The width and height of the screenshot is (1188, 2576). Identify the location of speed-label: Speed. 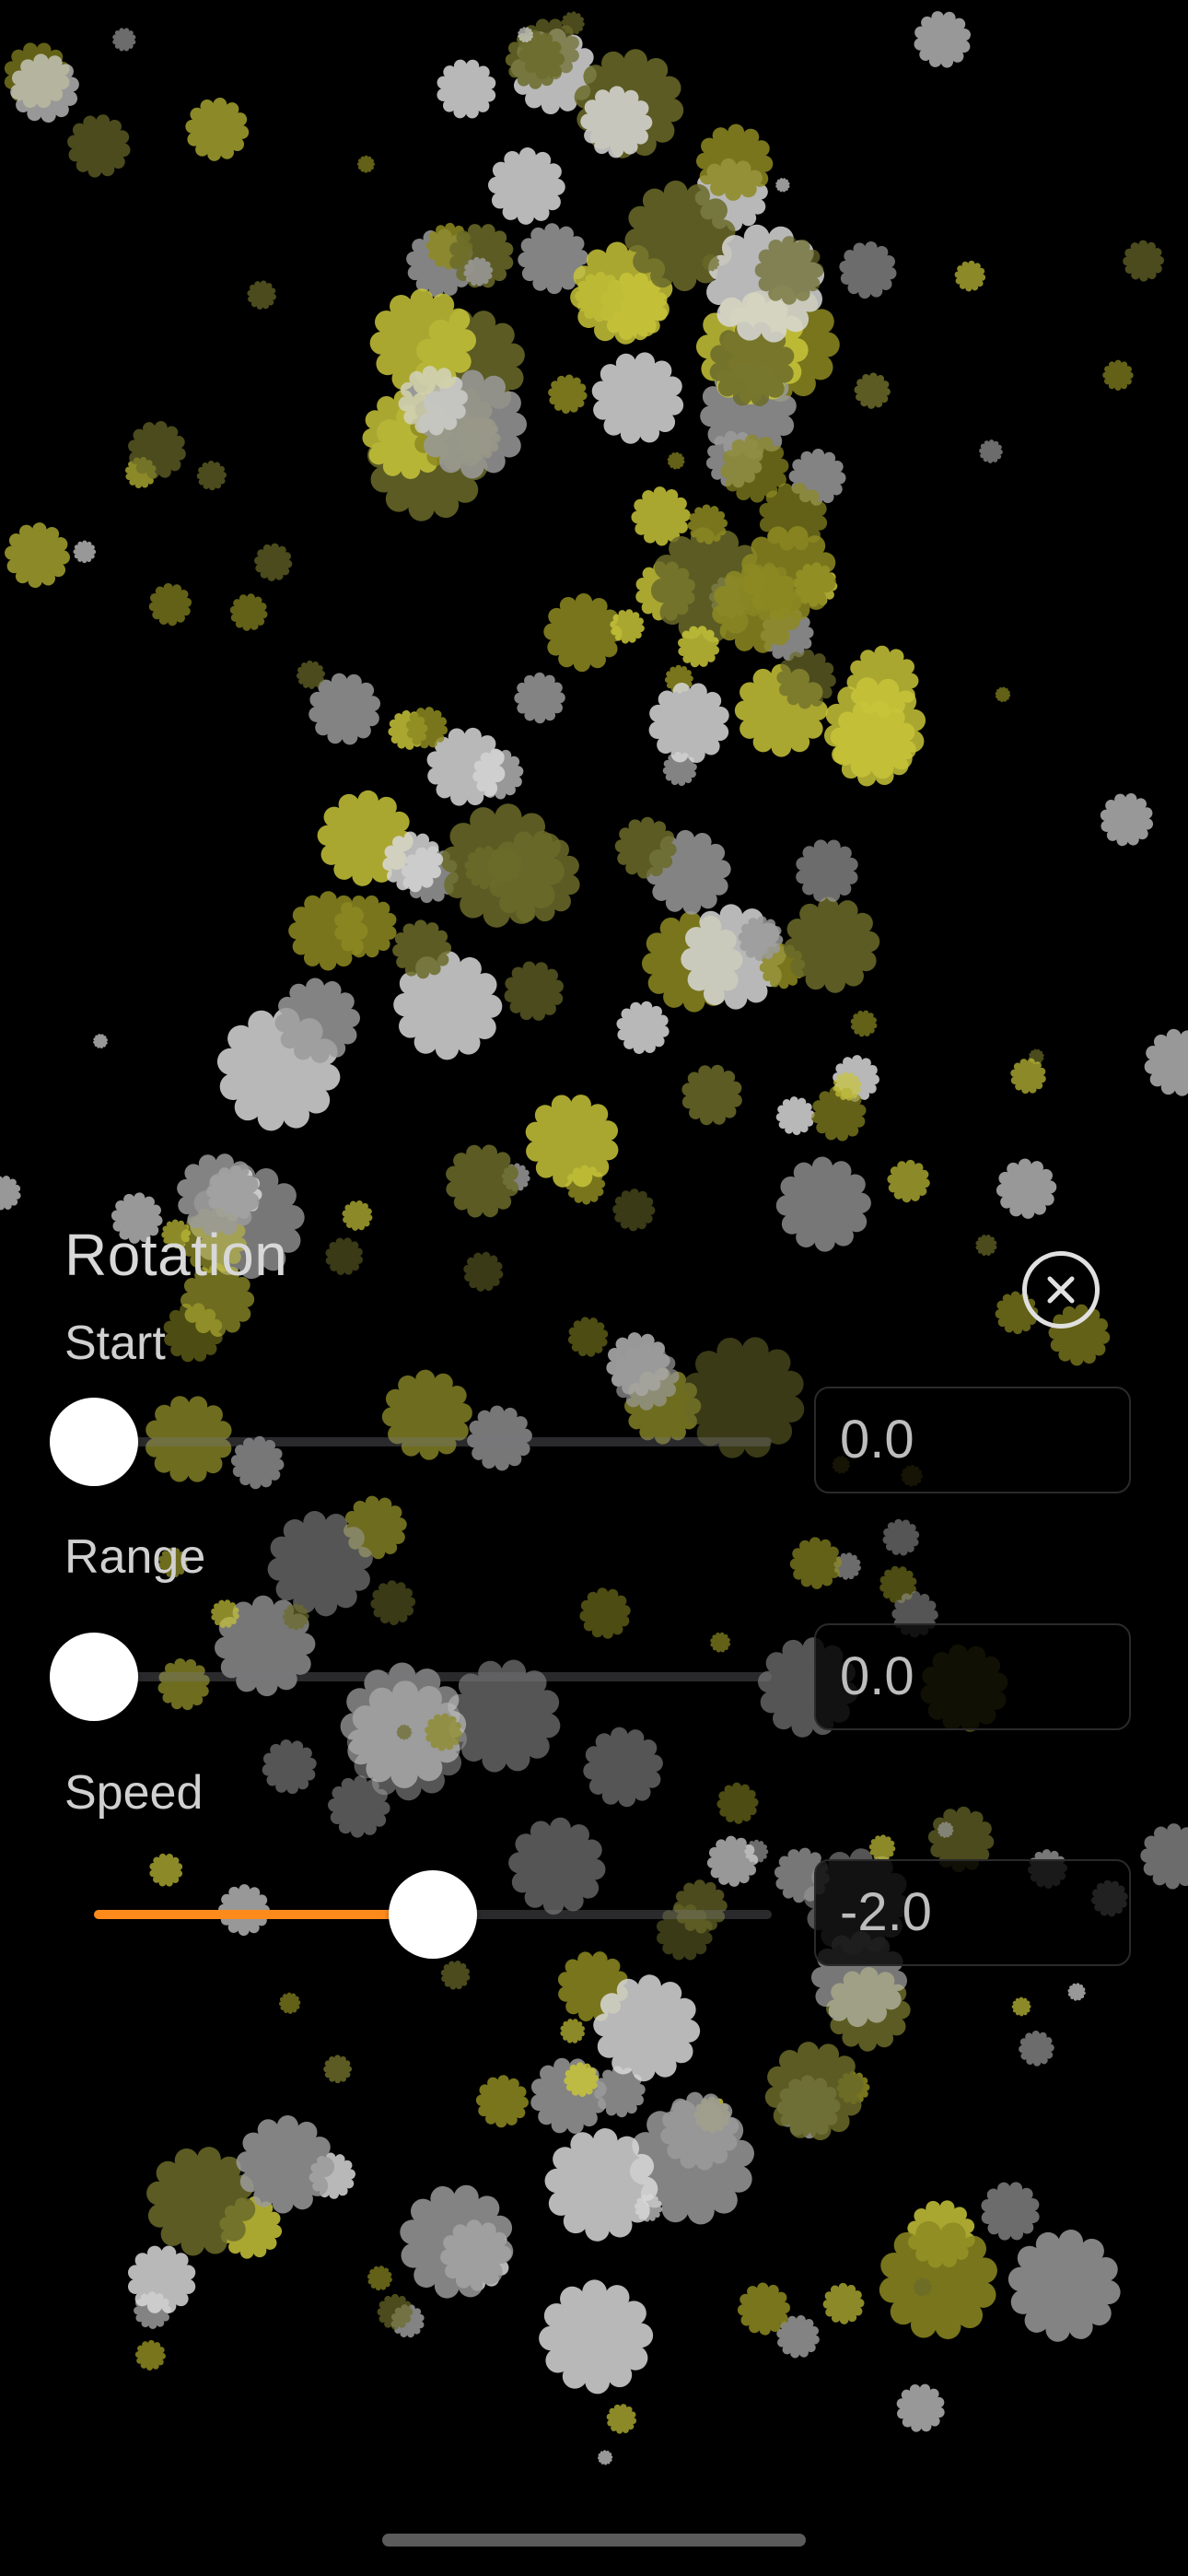
(134, 1793).